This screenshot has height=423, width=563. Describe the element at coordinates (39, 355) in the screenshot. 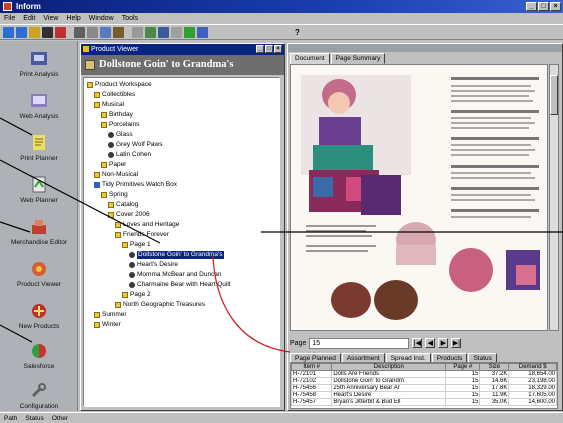

I see `sidebar-item-salesforce: Salesforce` at that location.